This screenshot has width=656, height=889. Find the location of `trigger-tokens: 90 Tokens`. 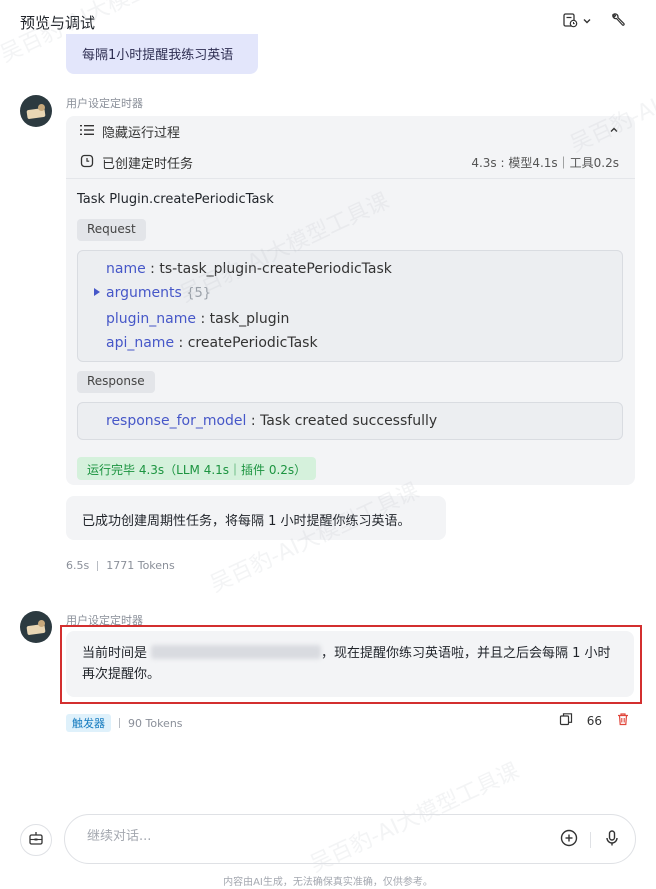

trigger-tokens: 90 Tokens is located at coordinates (155, 723).